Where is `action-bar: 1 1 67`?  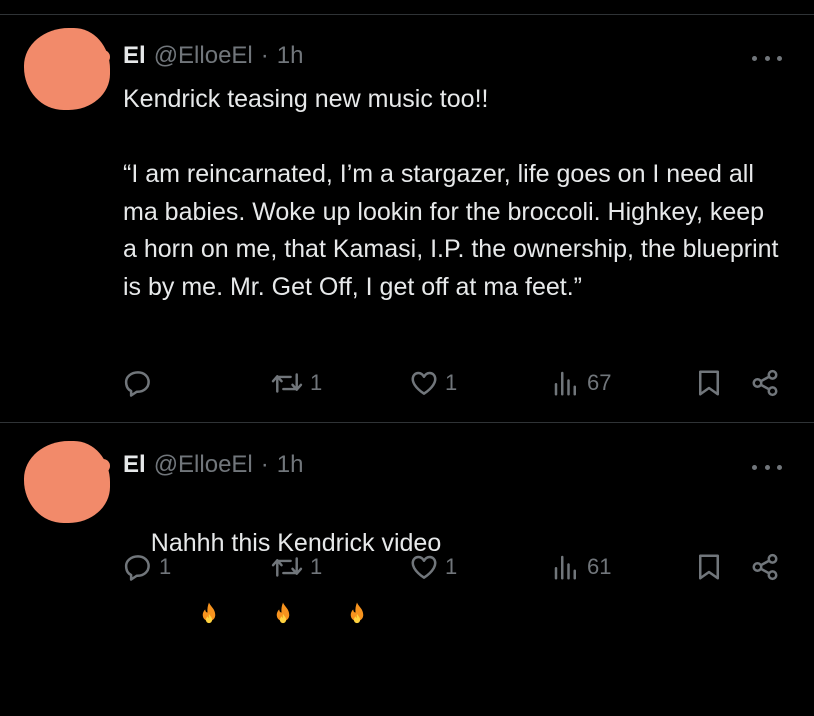 action-bar: 1 1 67 is located at coordinates (407, 383).